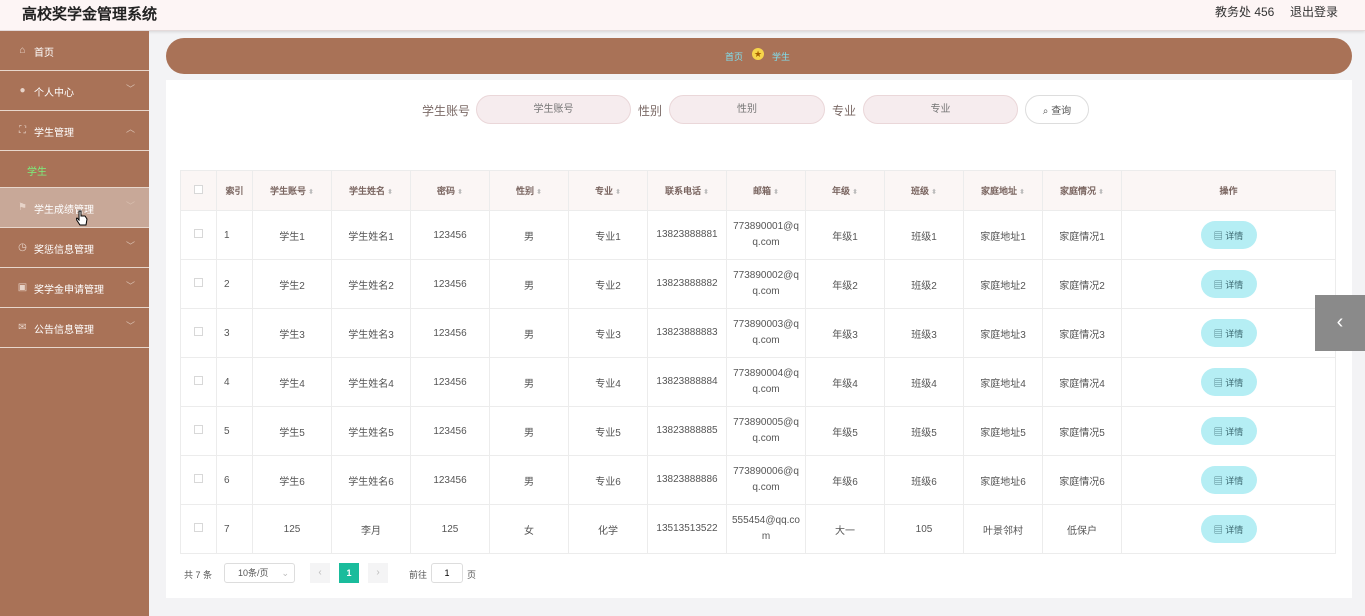 The height and width of the screenshot is (616, 1365). I want to click on col-header: 年级 ⬍, so click(845, 190).